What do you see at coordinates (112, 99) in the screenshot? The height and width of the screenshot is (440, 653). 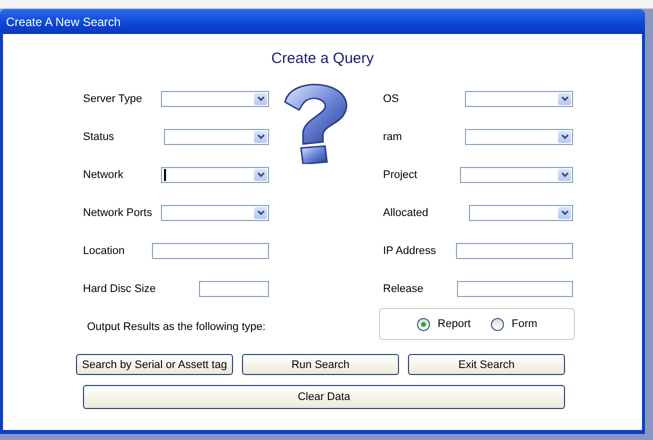 I see `field-label: Server Type` at bounding box center [112, 99].